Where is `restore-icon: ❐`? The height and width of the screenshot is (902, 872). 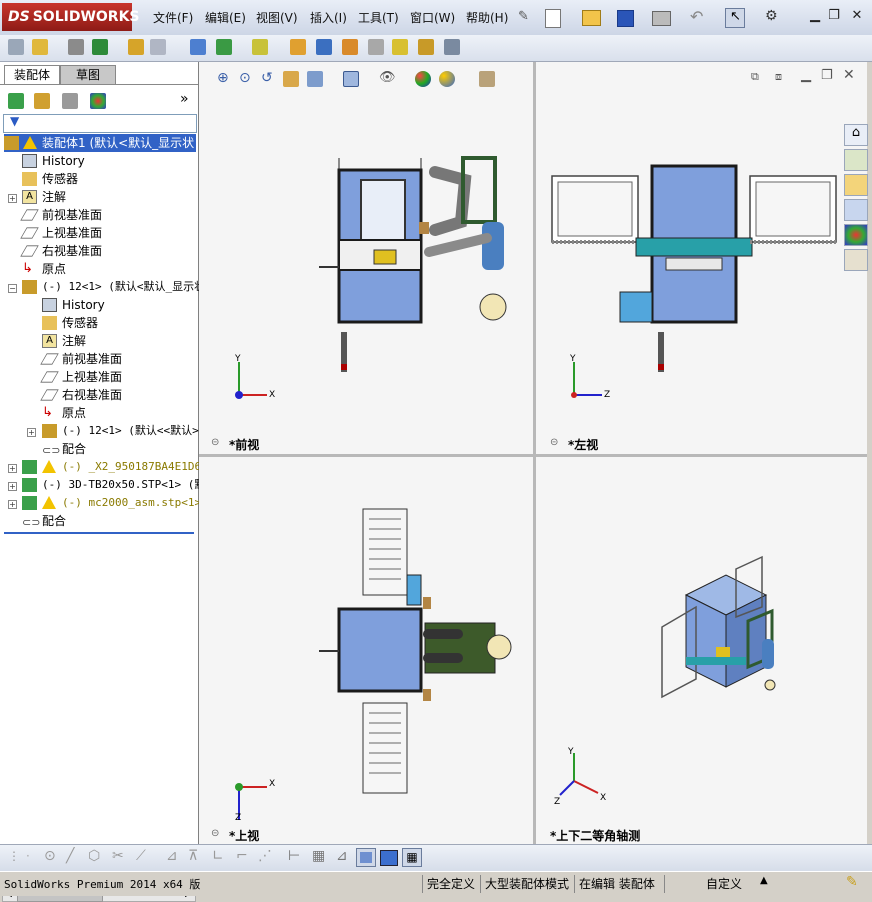
restore-icon: ❐ is located at coordinates (834, 16).